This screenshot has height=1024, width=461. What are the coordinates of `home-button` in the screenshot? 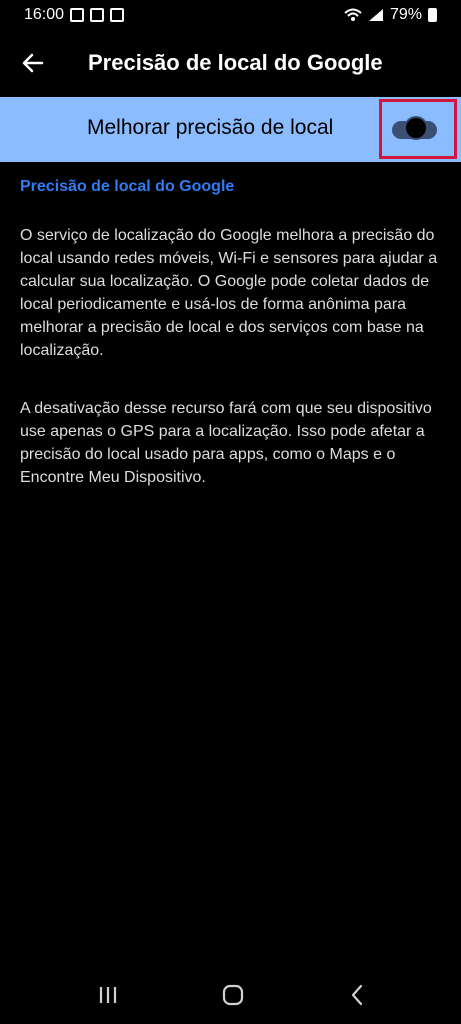 It's located at (233, 995).